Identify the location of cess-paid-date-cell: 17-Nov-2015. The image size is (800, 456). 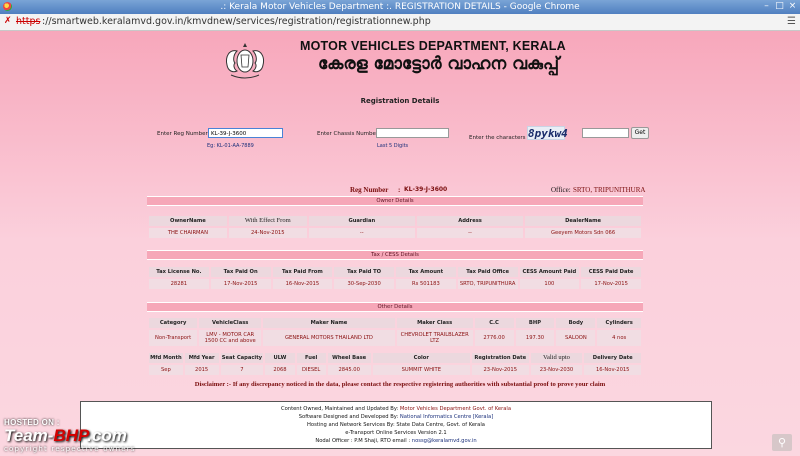
(611, 284).